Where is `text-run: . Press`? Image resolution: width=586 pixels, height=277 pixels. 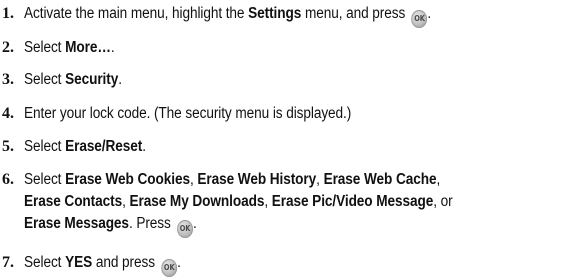 text-run: . Press is located at coordinates (151, 223).